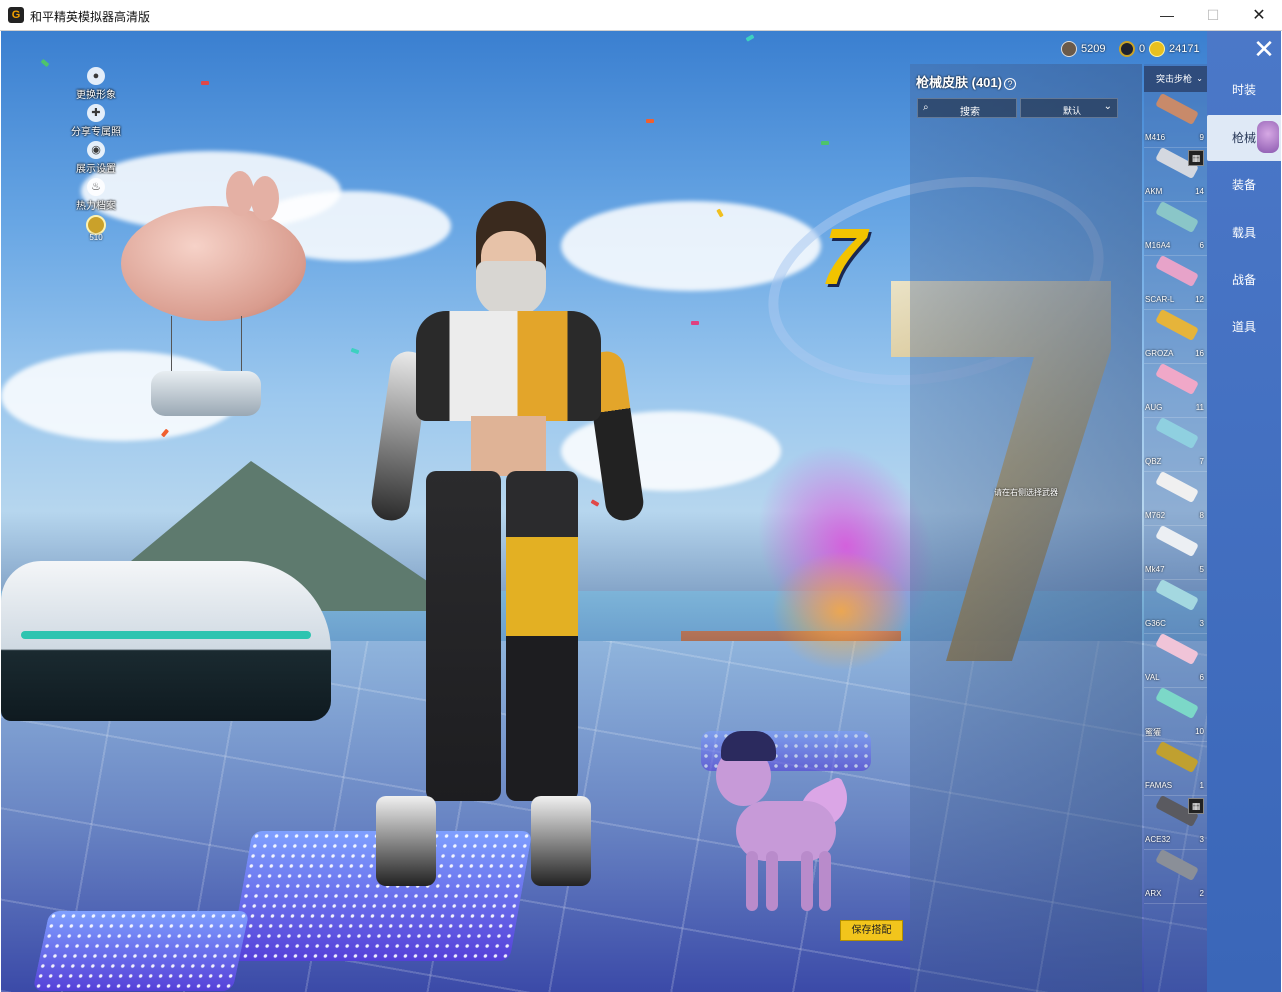  Describe the element at coordinates (1175, 552) in the screenshot. I see `weapon-item: Mk47 5` at that location.